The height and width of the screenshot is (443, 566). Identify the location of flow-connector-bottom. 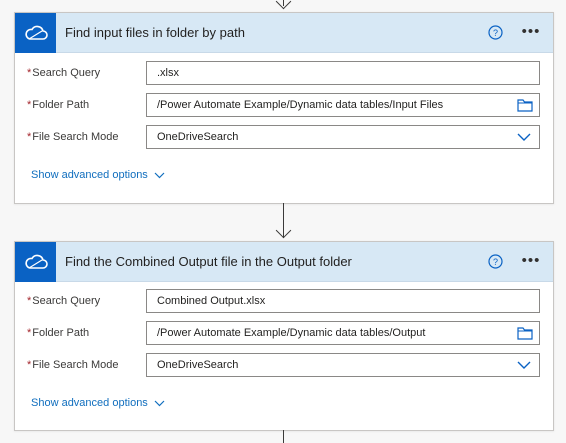
(283, 436).